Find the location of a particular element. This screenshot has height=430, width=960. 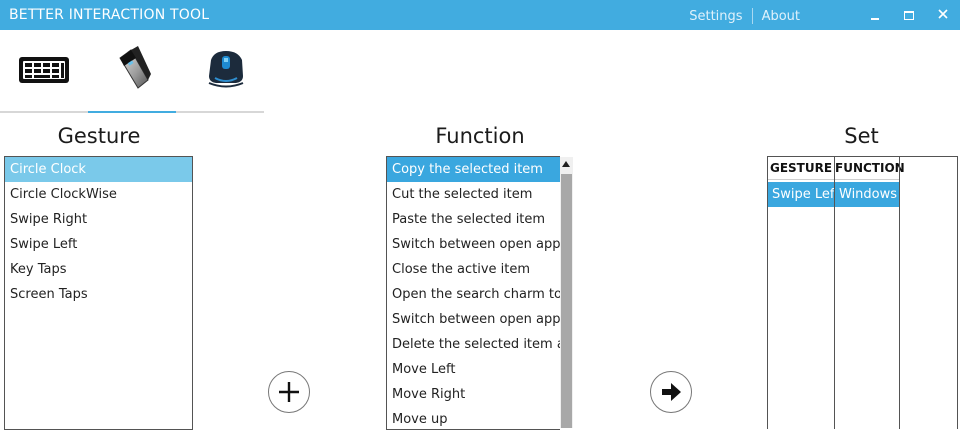

scroll-thumb is located at coordinates (566, 301).